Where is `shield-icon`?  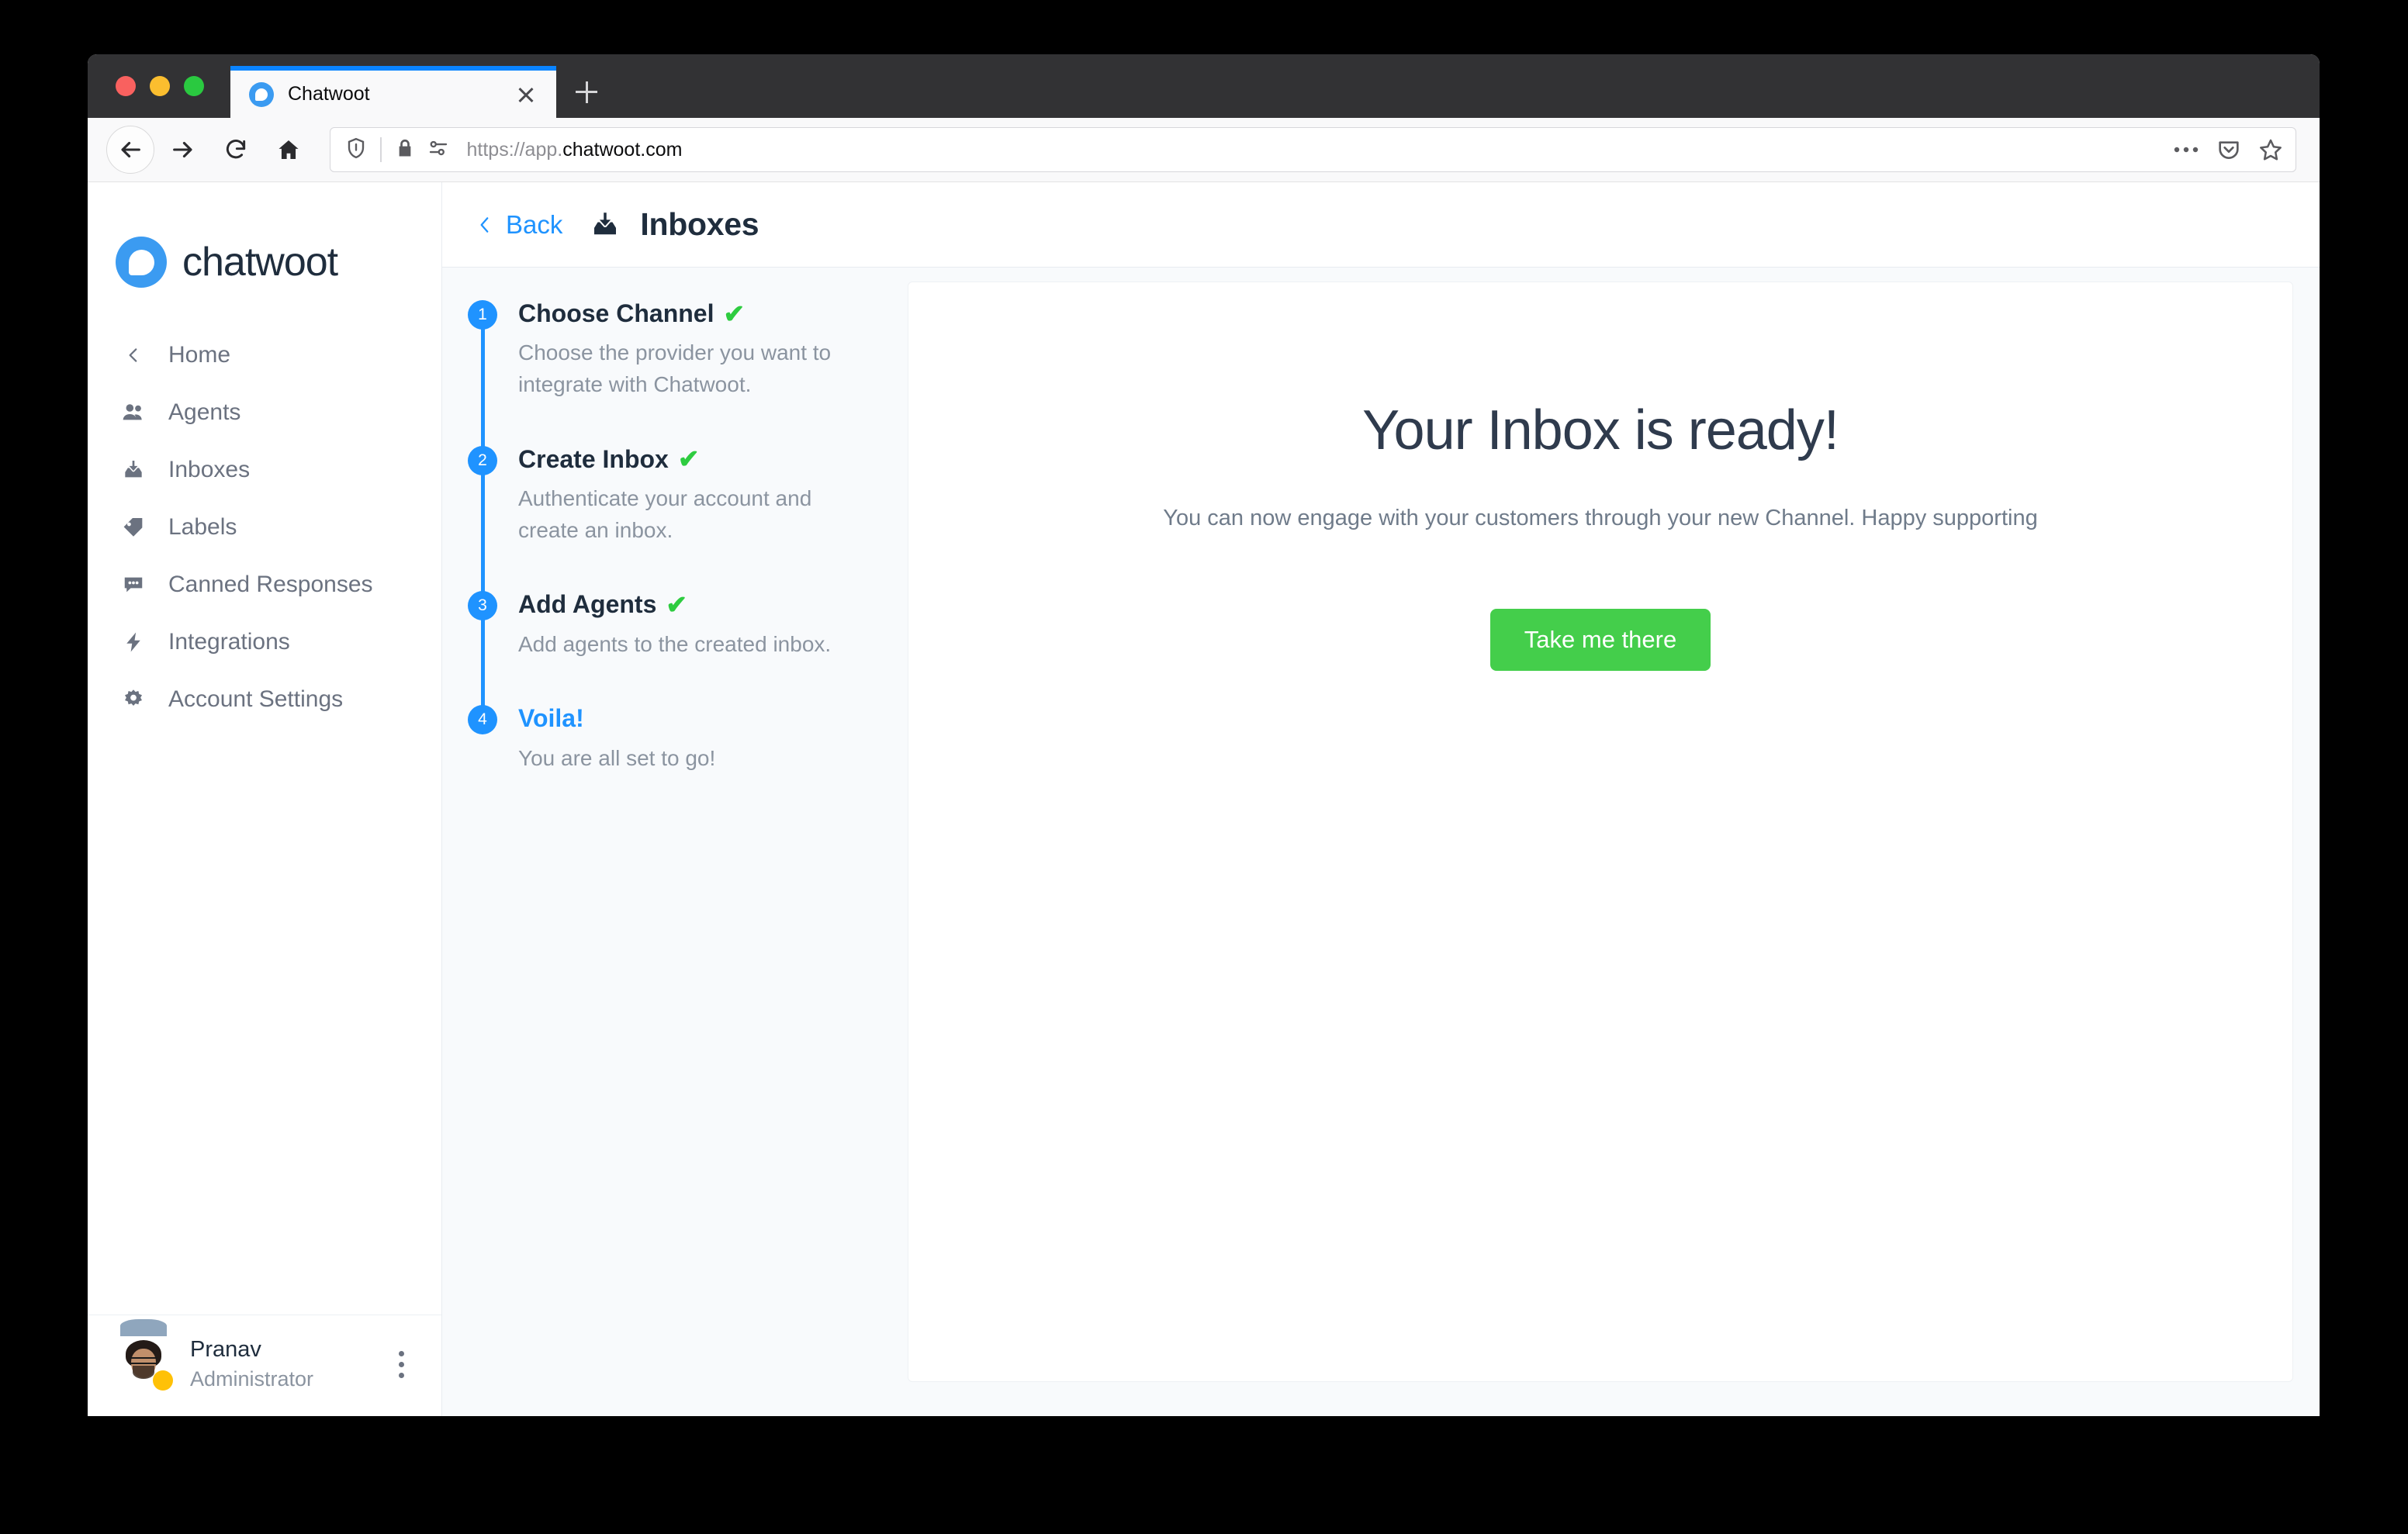
shield-icon is located at coordinates (356, 150).